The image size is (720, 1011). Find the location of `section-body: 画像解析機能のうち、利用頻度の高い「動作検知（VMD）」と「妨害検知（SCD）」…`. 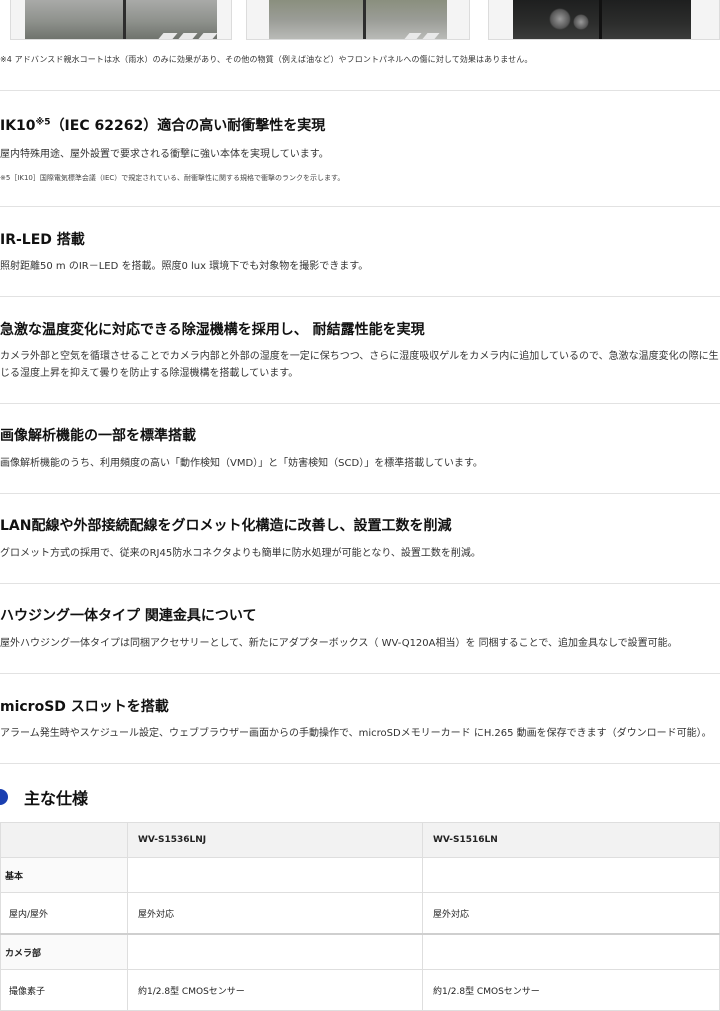

section-body: 画像解析機能のうち、利用頻度の高い「動作検知（VMD）」と「妨害検知（SCD）」… is located at coordinates (241, 463).